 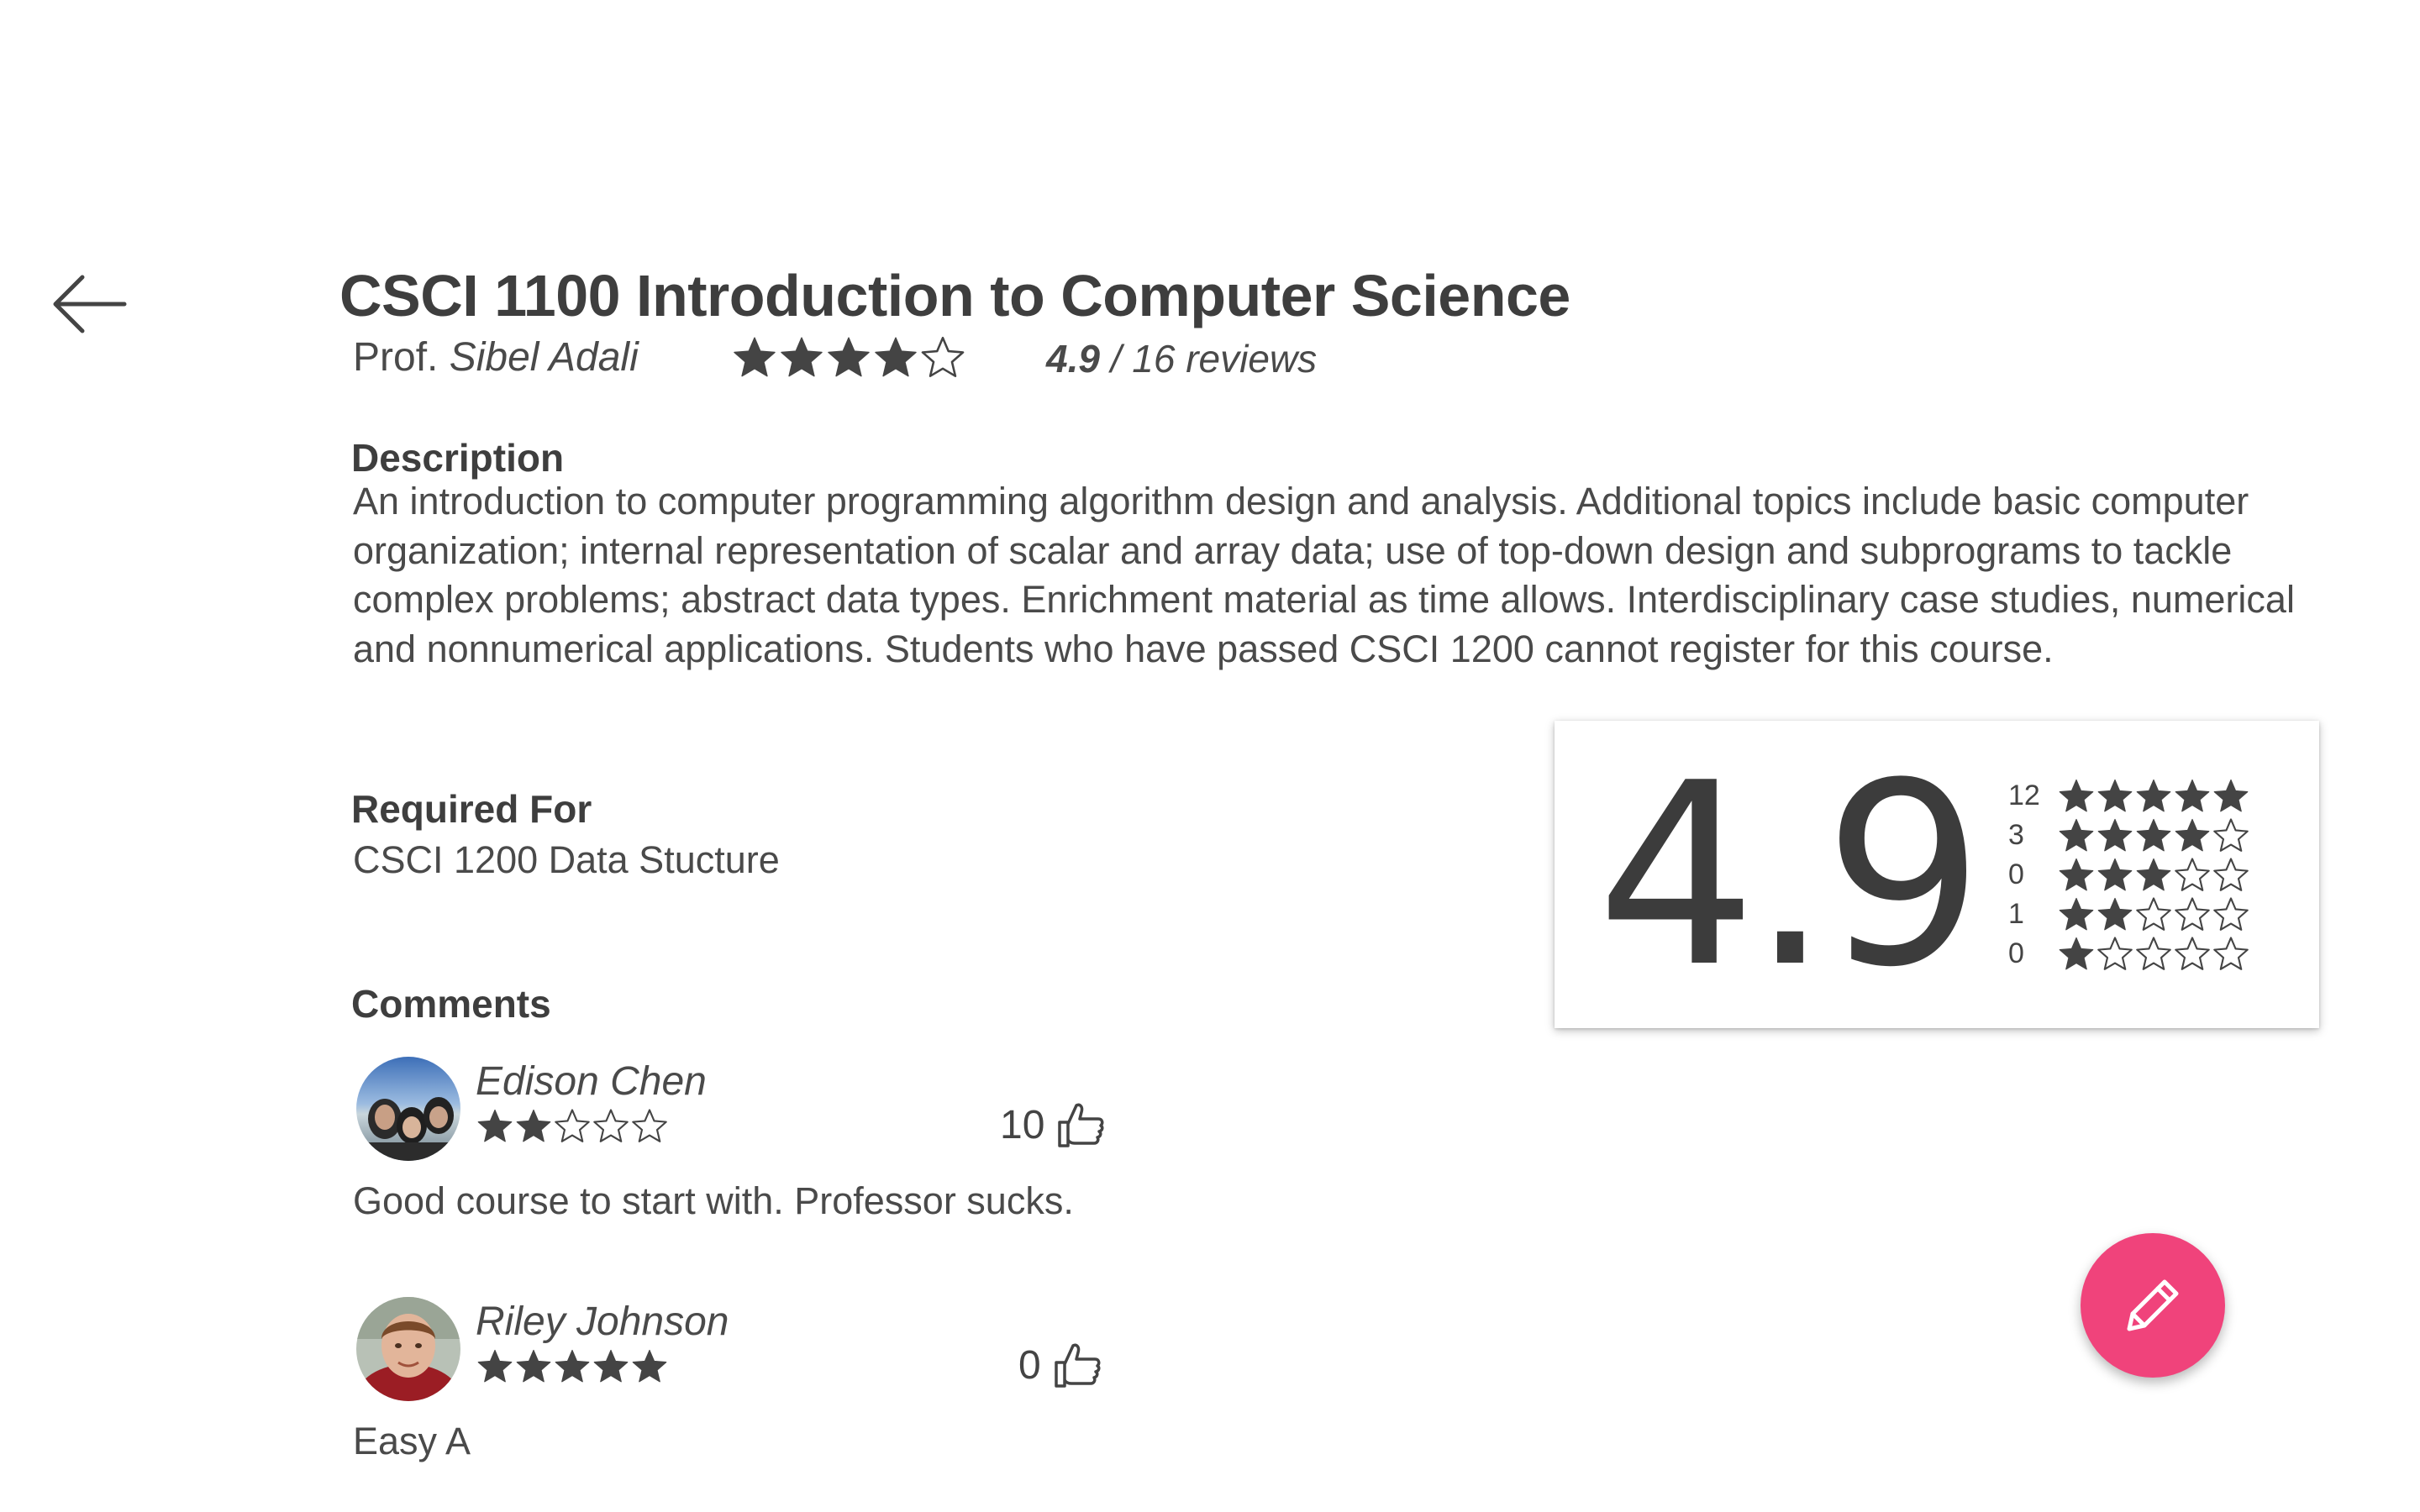 I want to click on distribution-count: 12, so click(x=2024, y=795).